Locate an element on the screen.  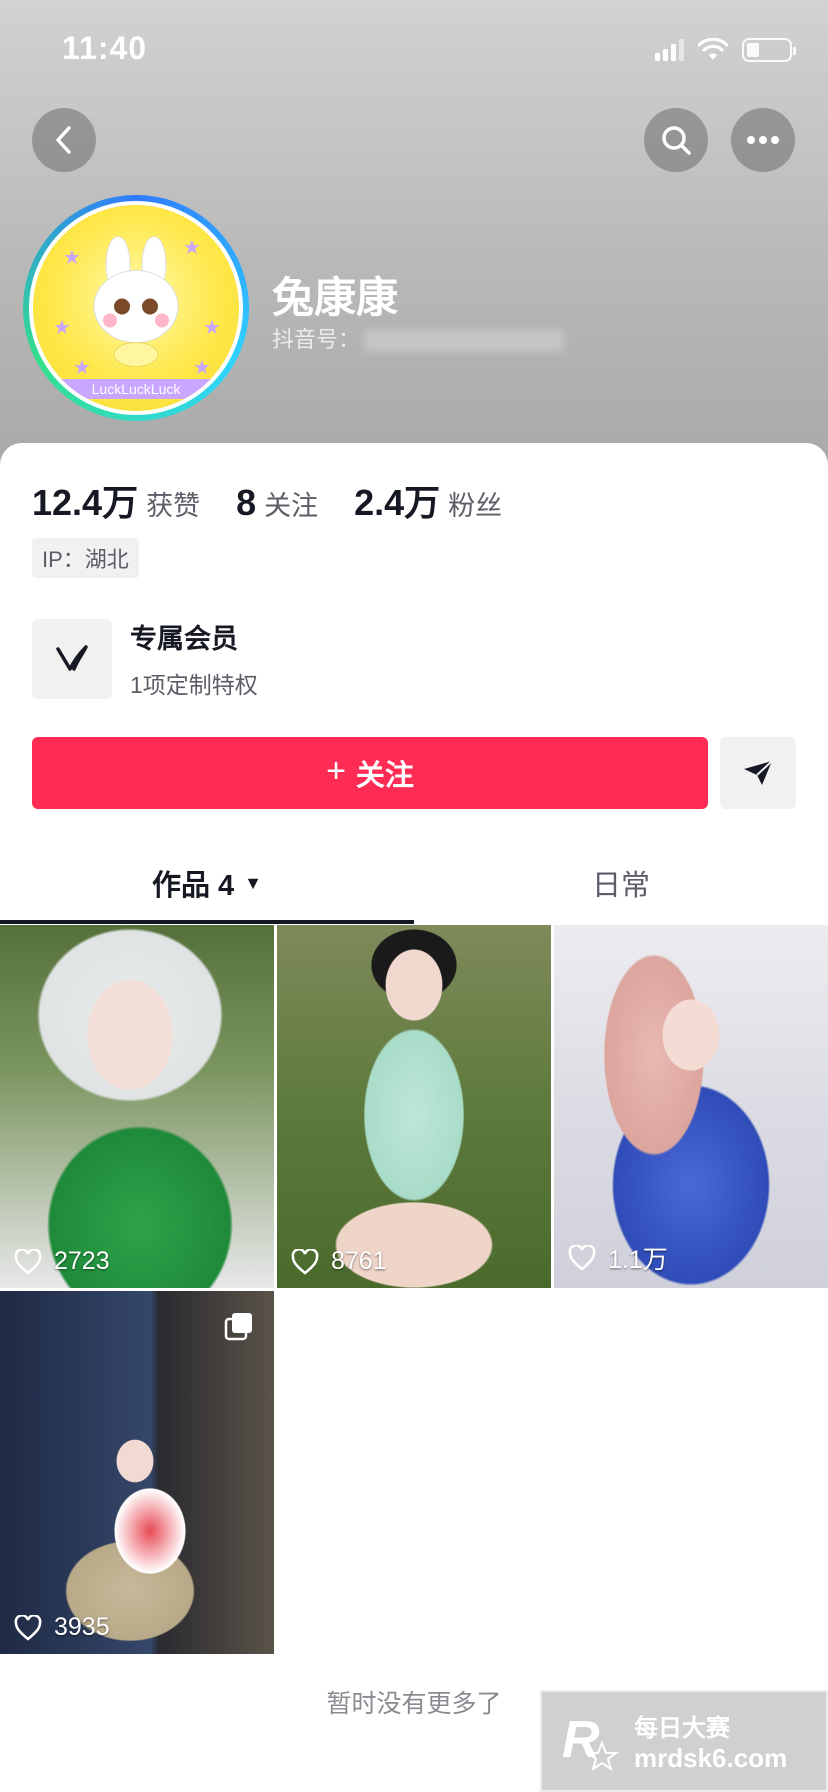
member-subtitle: 1项定制特权 is located at coordinates (194, 685).